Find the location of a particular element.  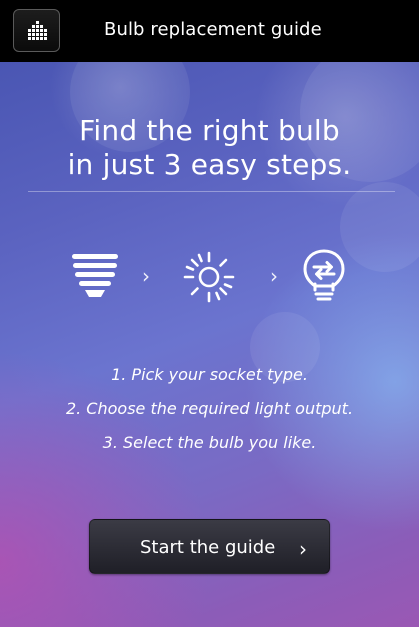

top-bar: Bulb replacement guide is located at coordinates (209, 31).